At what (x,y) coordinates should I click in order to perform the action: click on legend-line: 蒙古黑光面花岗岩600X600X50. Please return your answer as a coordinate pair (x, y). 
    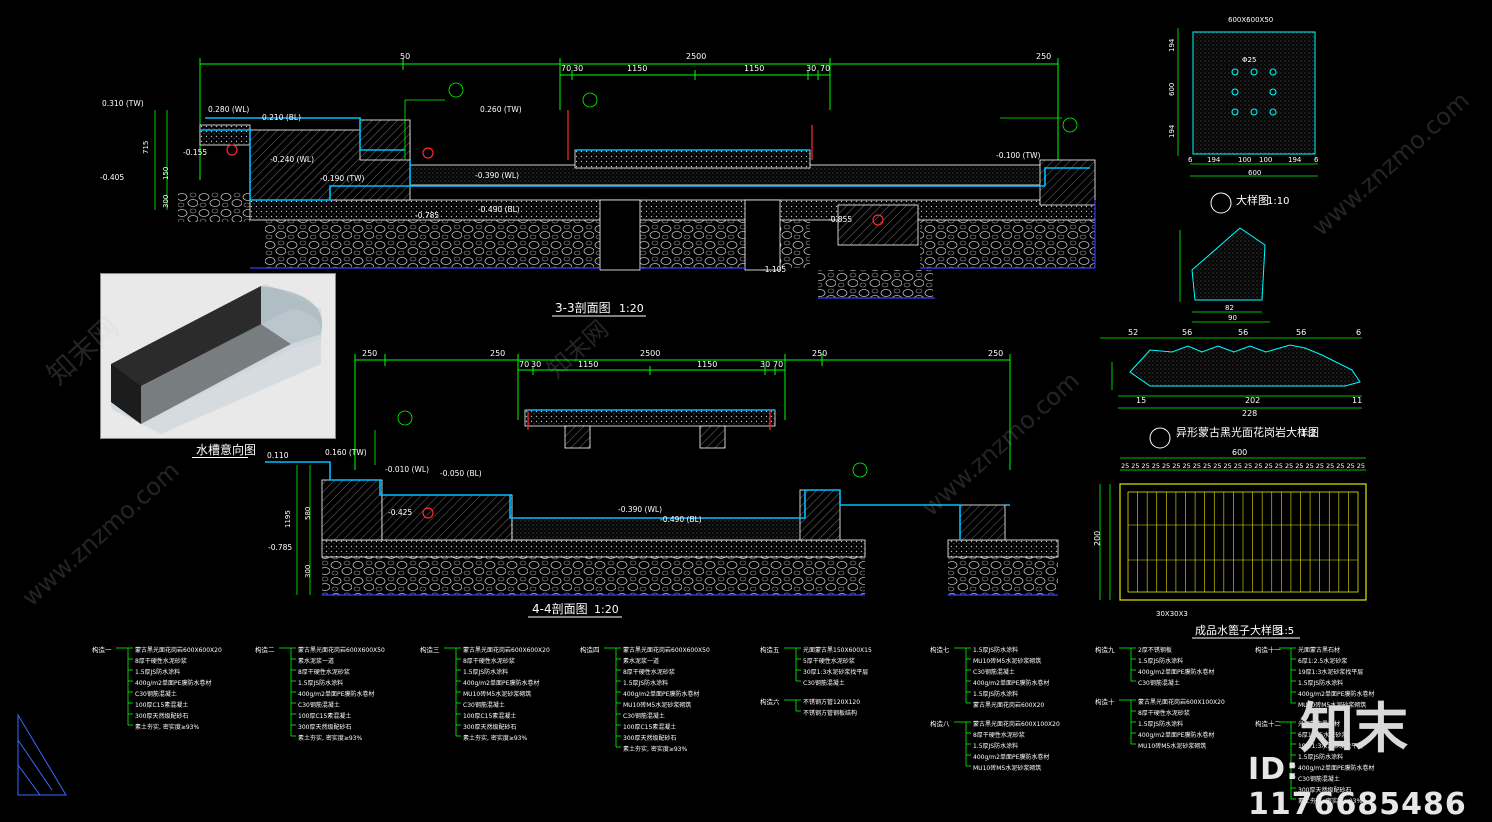
    Looking at the image, I should click on (341, 650).